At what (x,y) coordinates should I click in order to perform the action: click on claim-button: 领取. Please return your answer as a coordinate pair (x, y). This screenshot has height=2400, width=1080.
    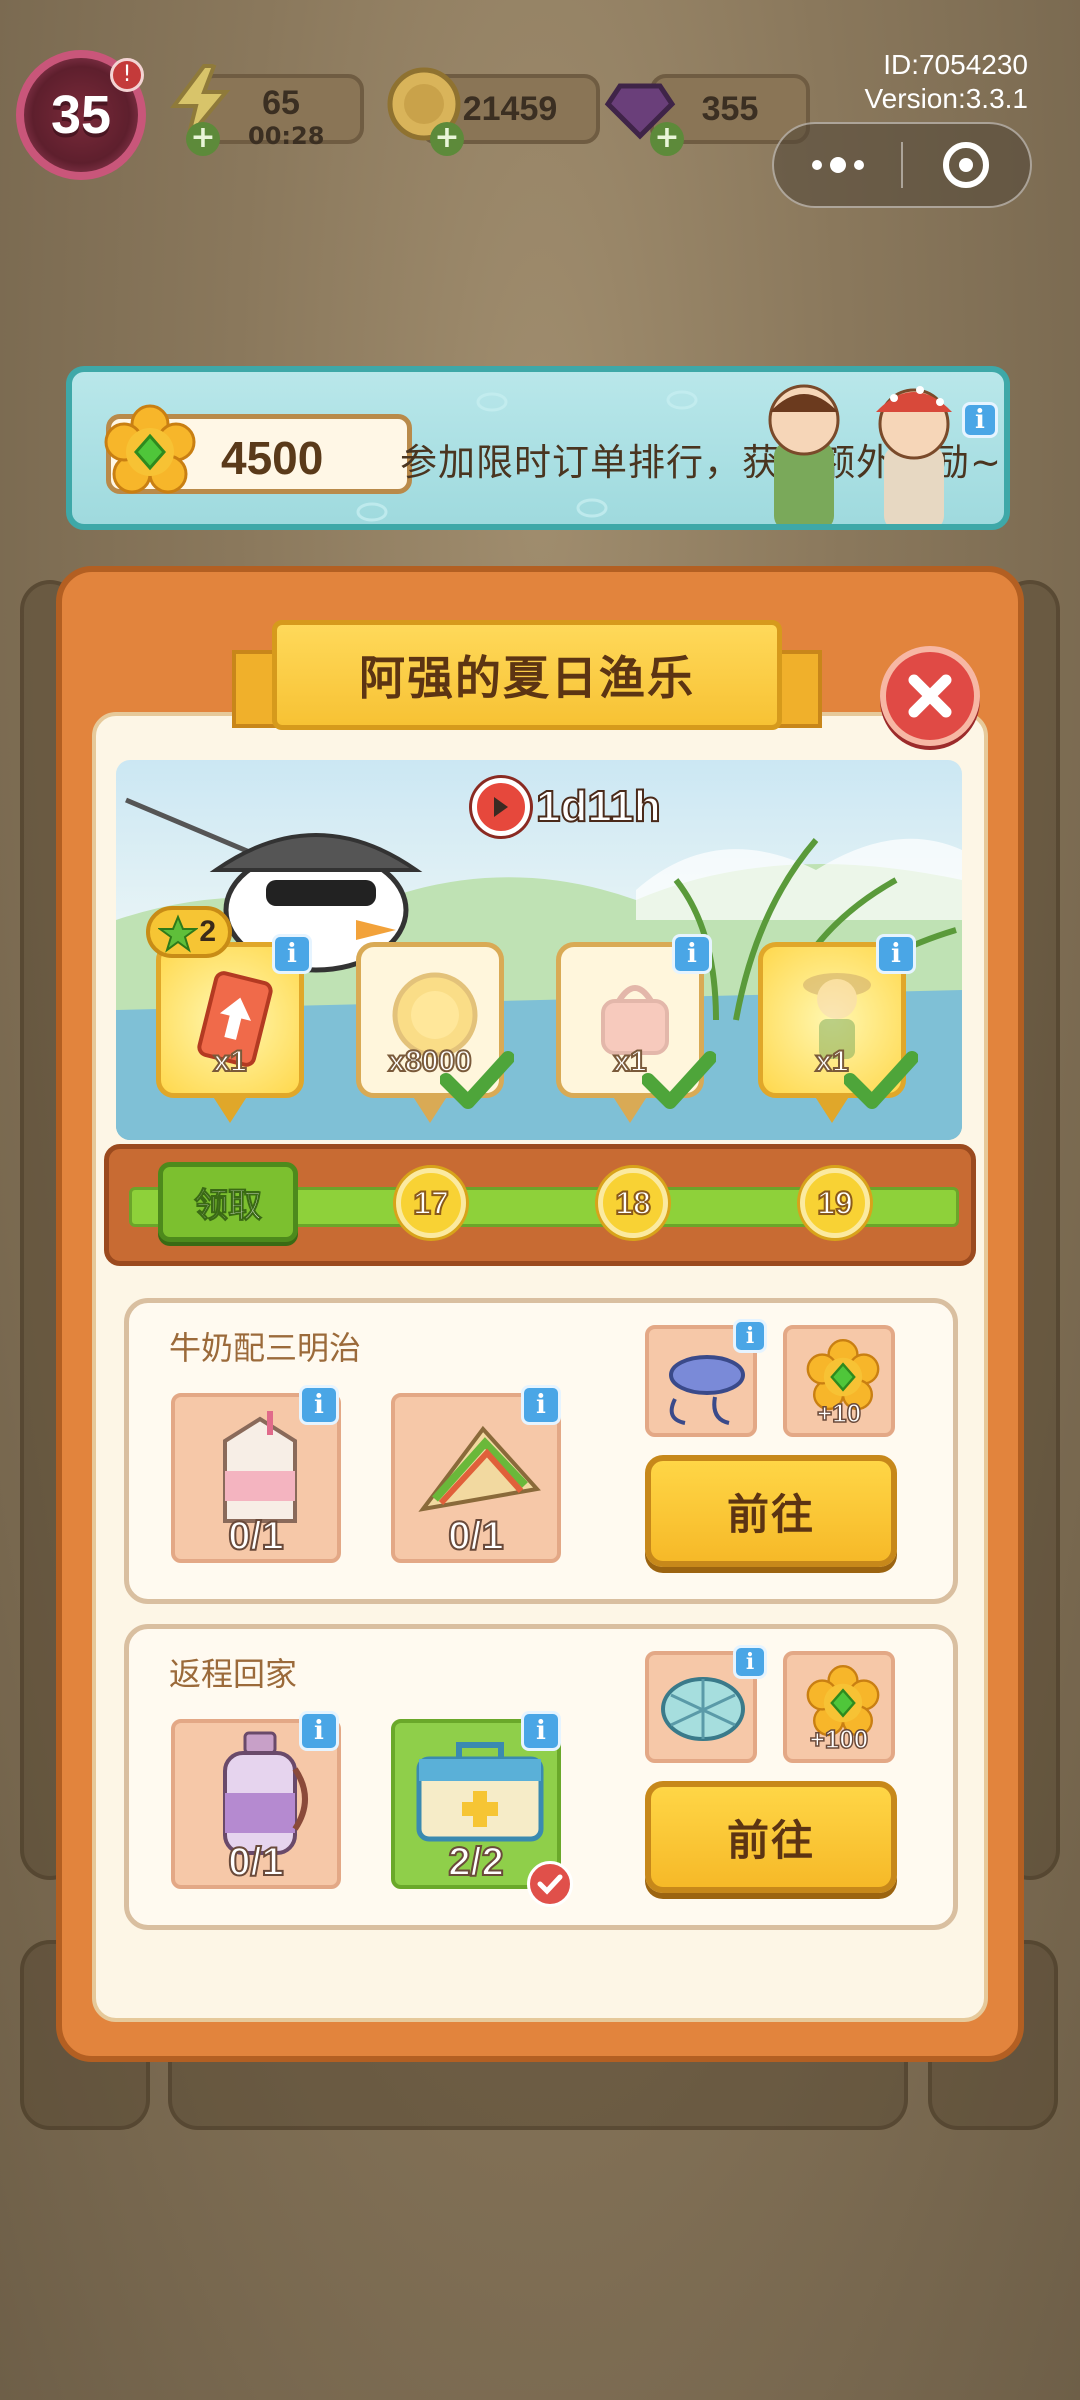
    Looking at the image, I should click on (228, 1202).